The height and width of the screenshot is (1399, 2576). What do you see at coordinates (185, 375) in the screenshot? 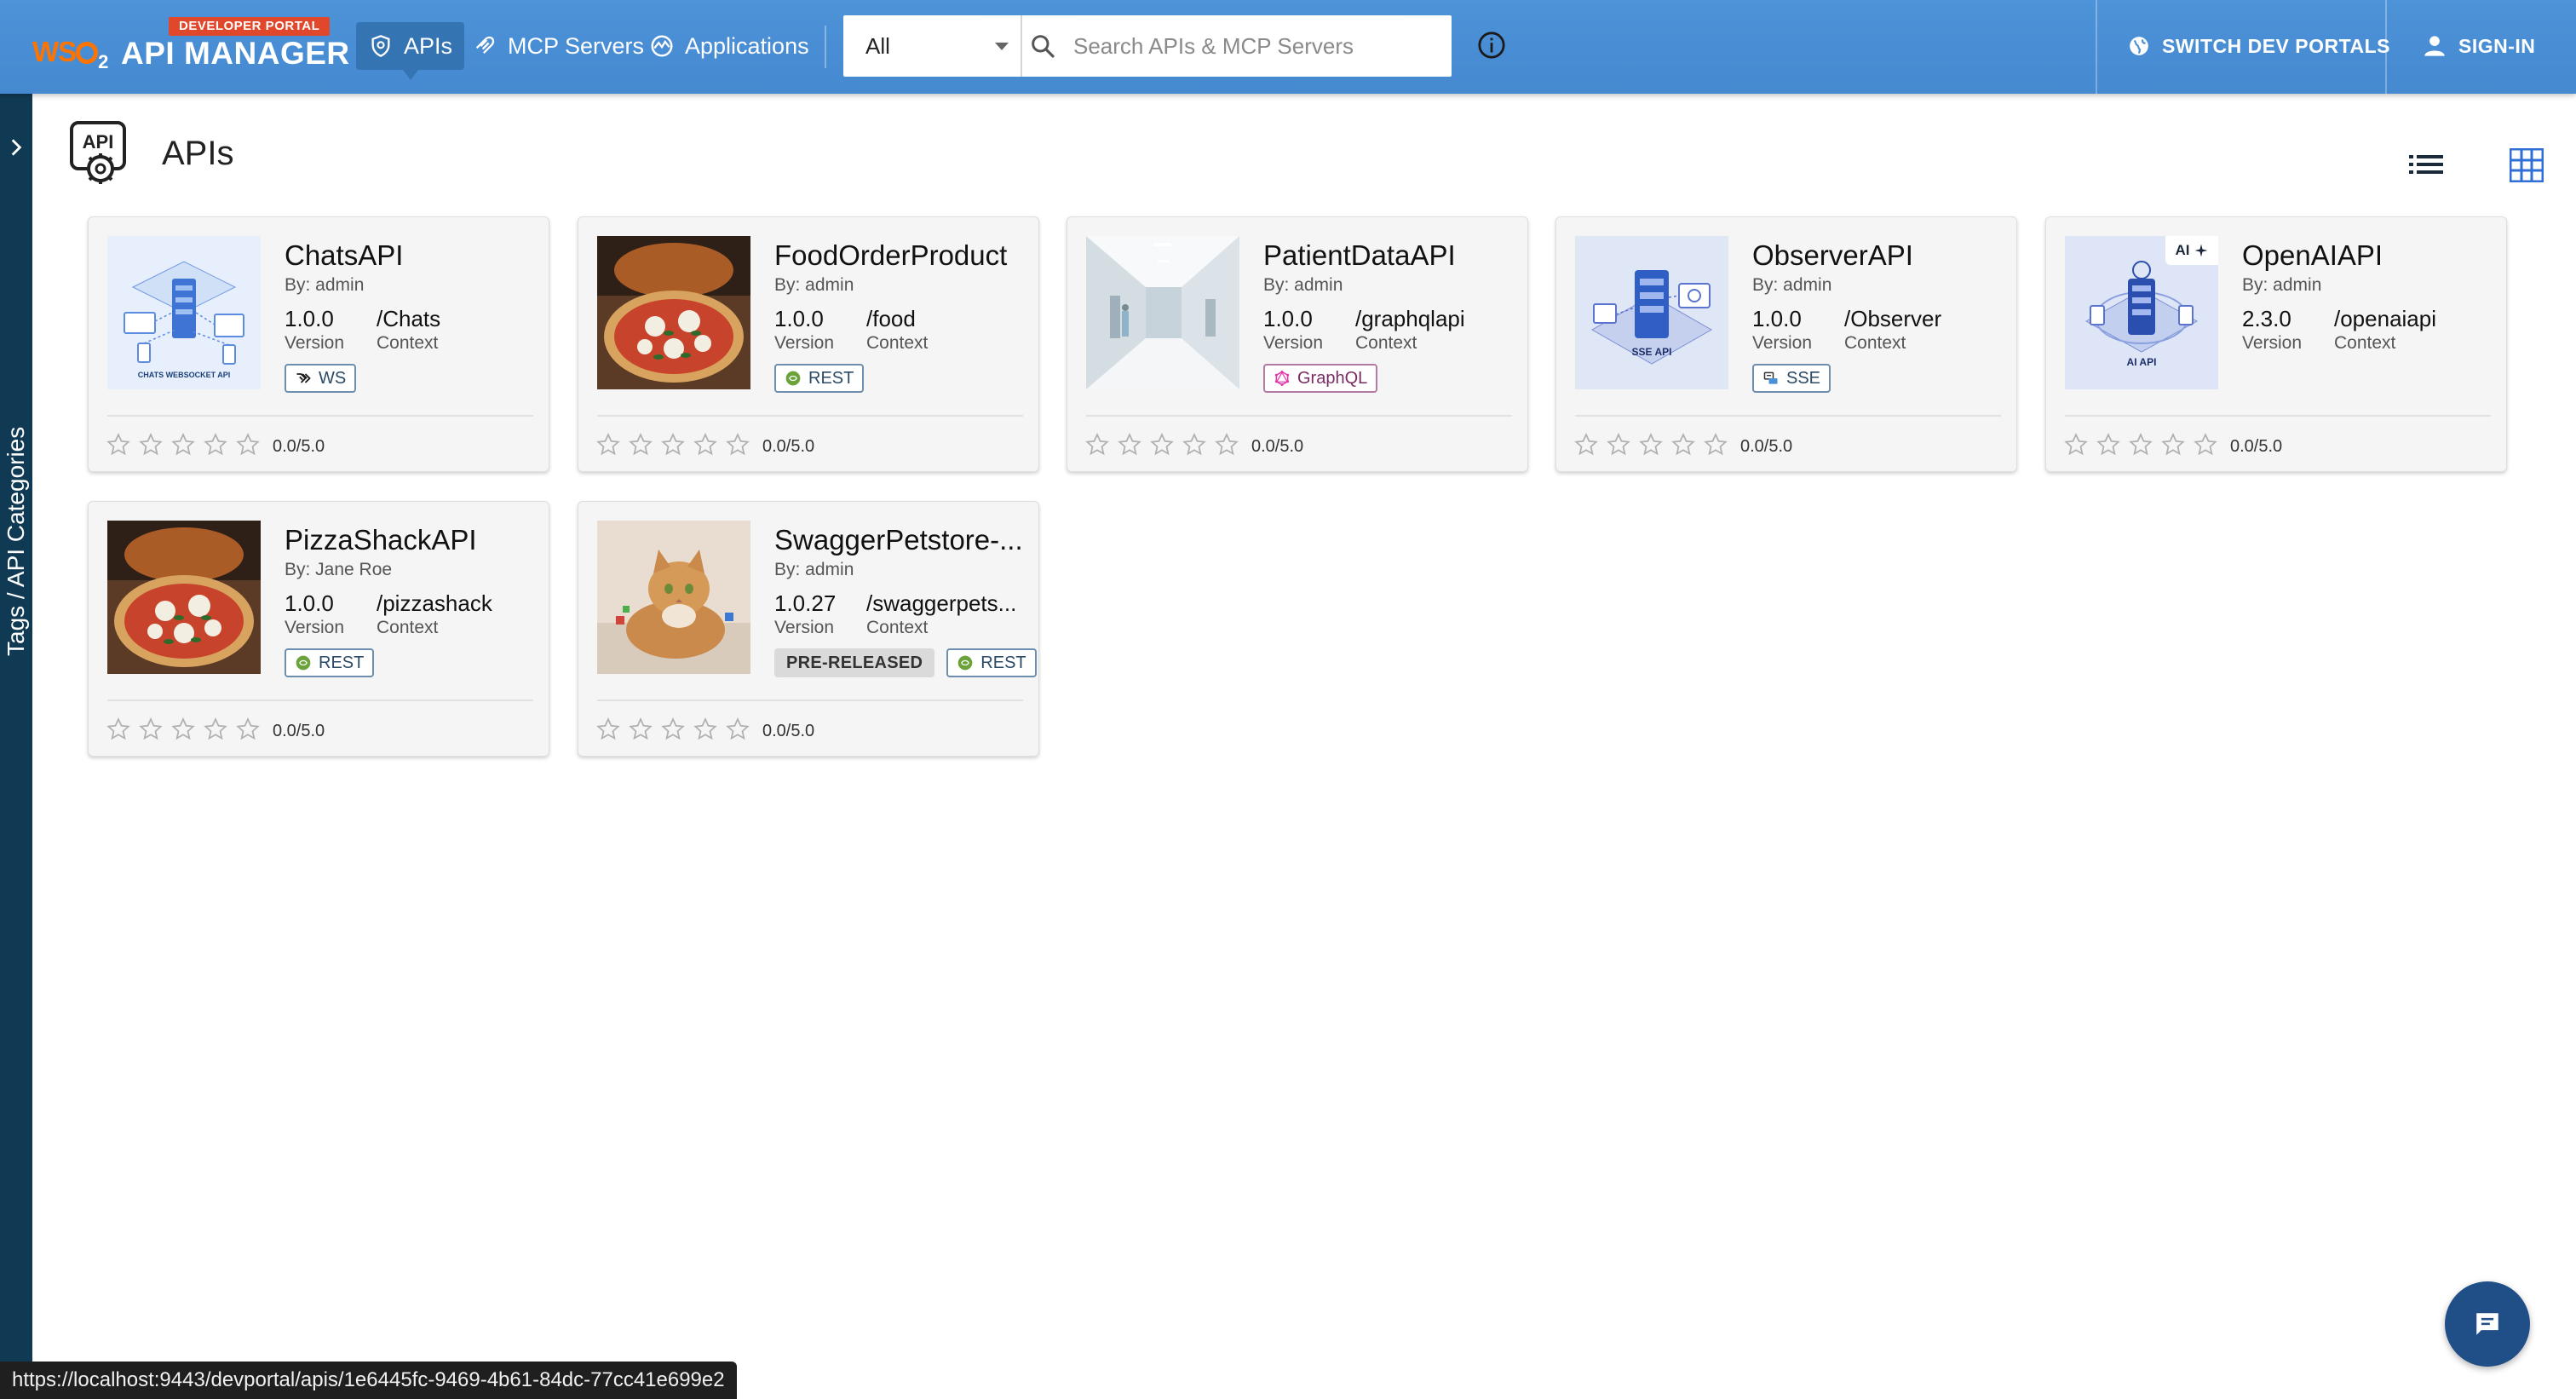
I see `thumbnail-caption: CHATS WEBSOCKET API` at bounding box center [185, 375].